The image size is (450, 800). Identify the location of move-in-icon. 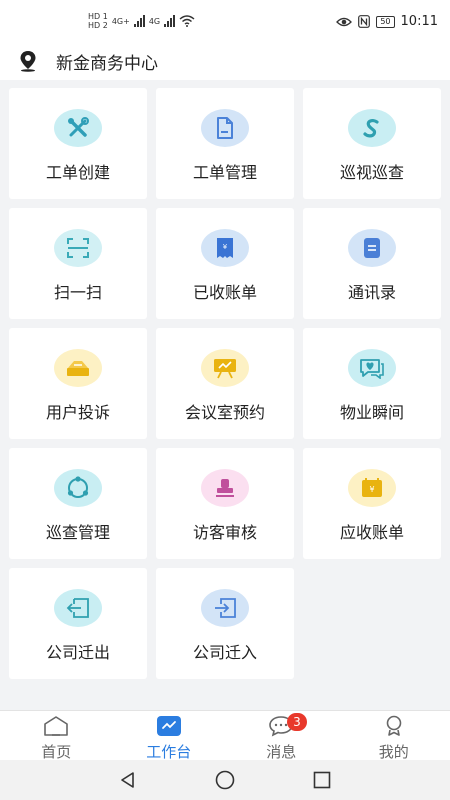
(225, 608).